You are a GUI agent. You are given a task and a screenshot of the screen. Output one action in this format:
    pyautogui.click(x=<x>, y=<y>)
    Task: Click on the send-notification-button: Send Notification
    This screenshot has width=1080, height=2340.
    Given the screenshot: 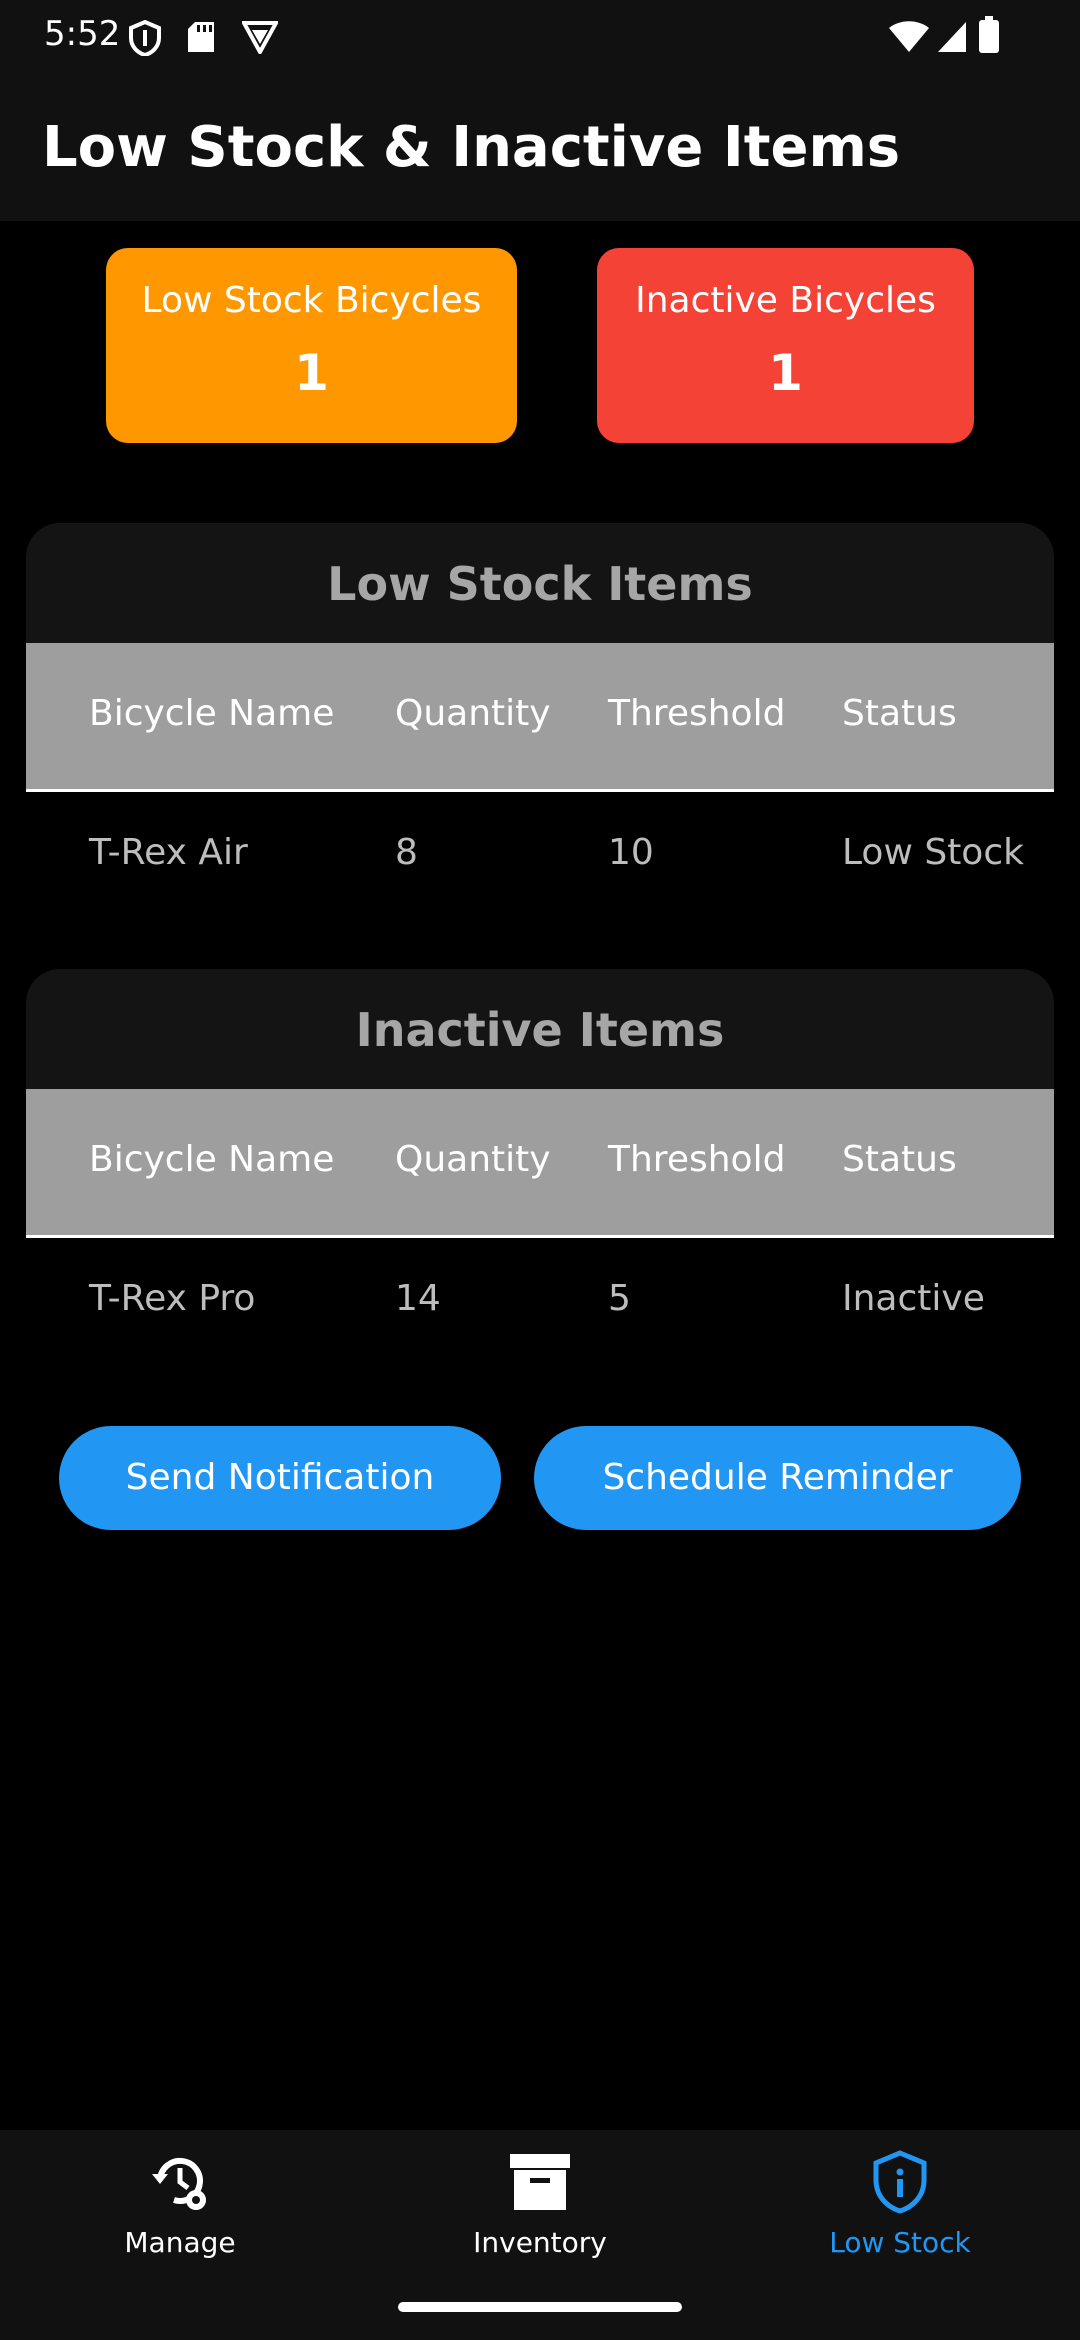 What is the action you would take?
    pyautogui.click(x=280, y=1478)
    